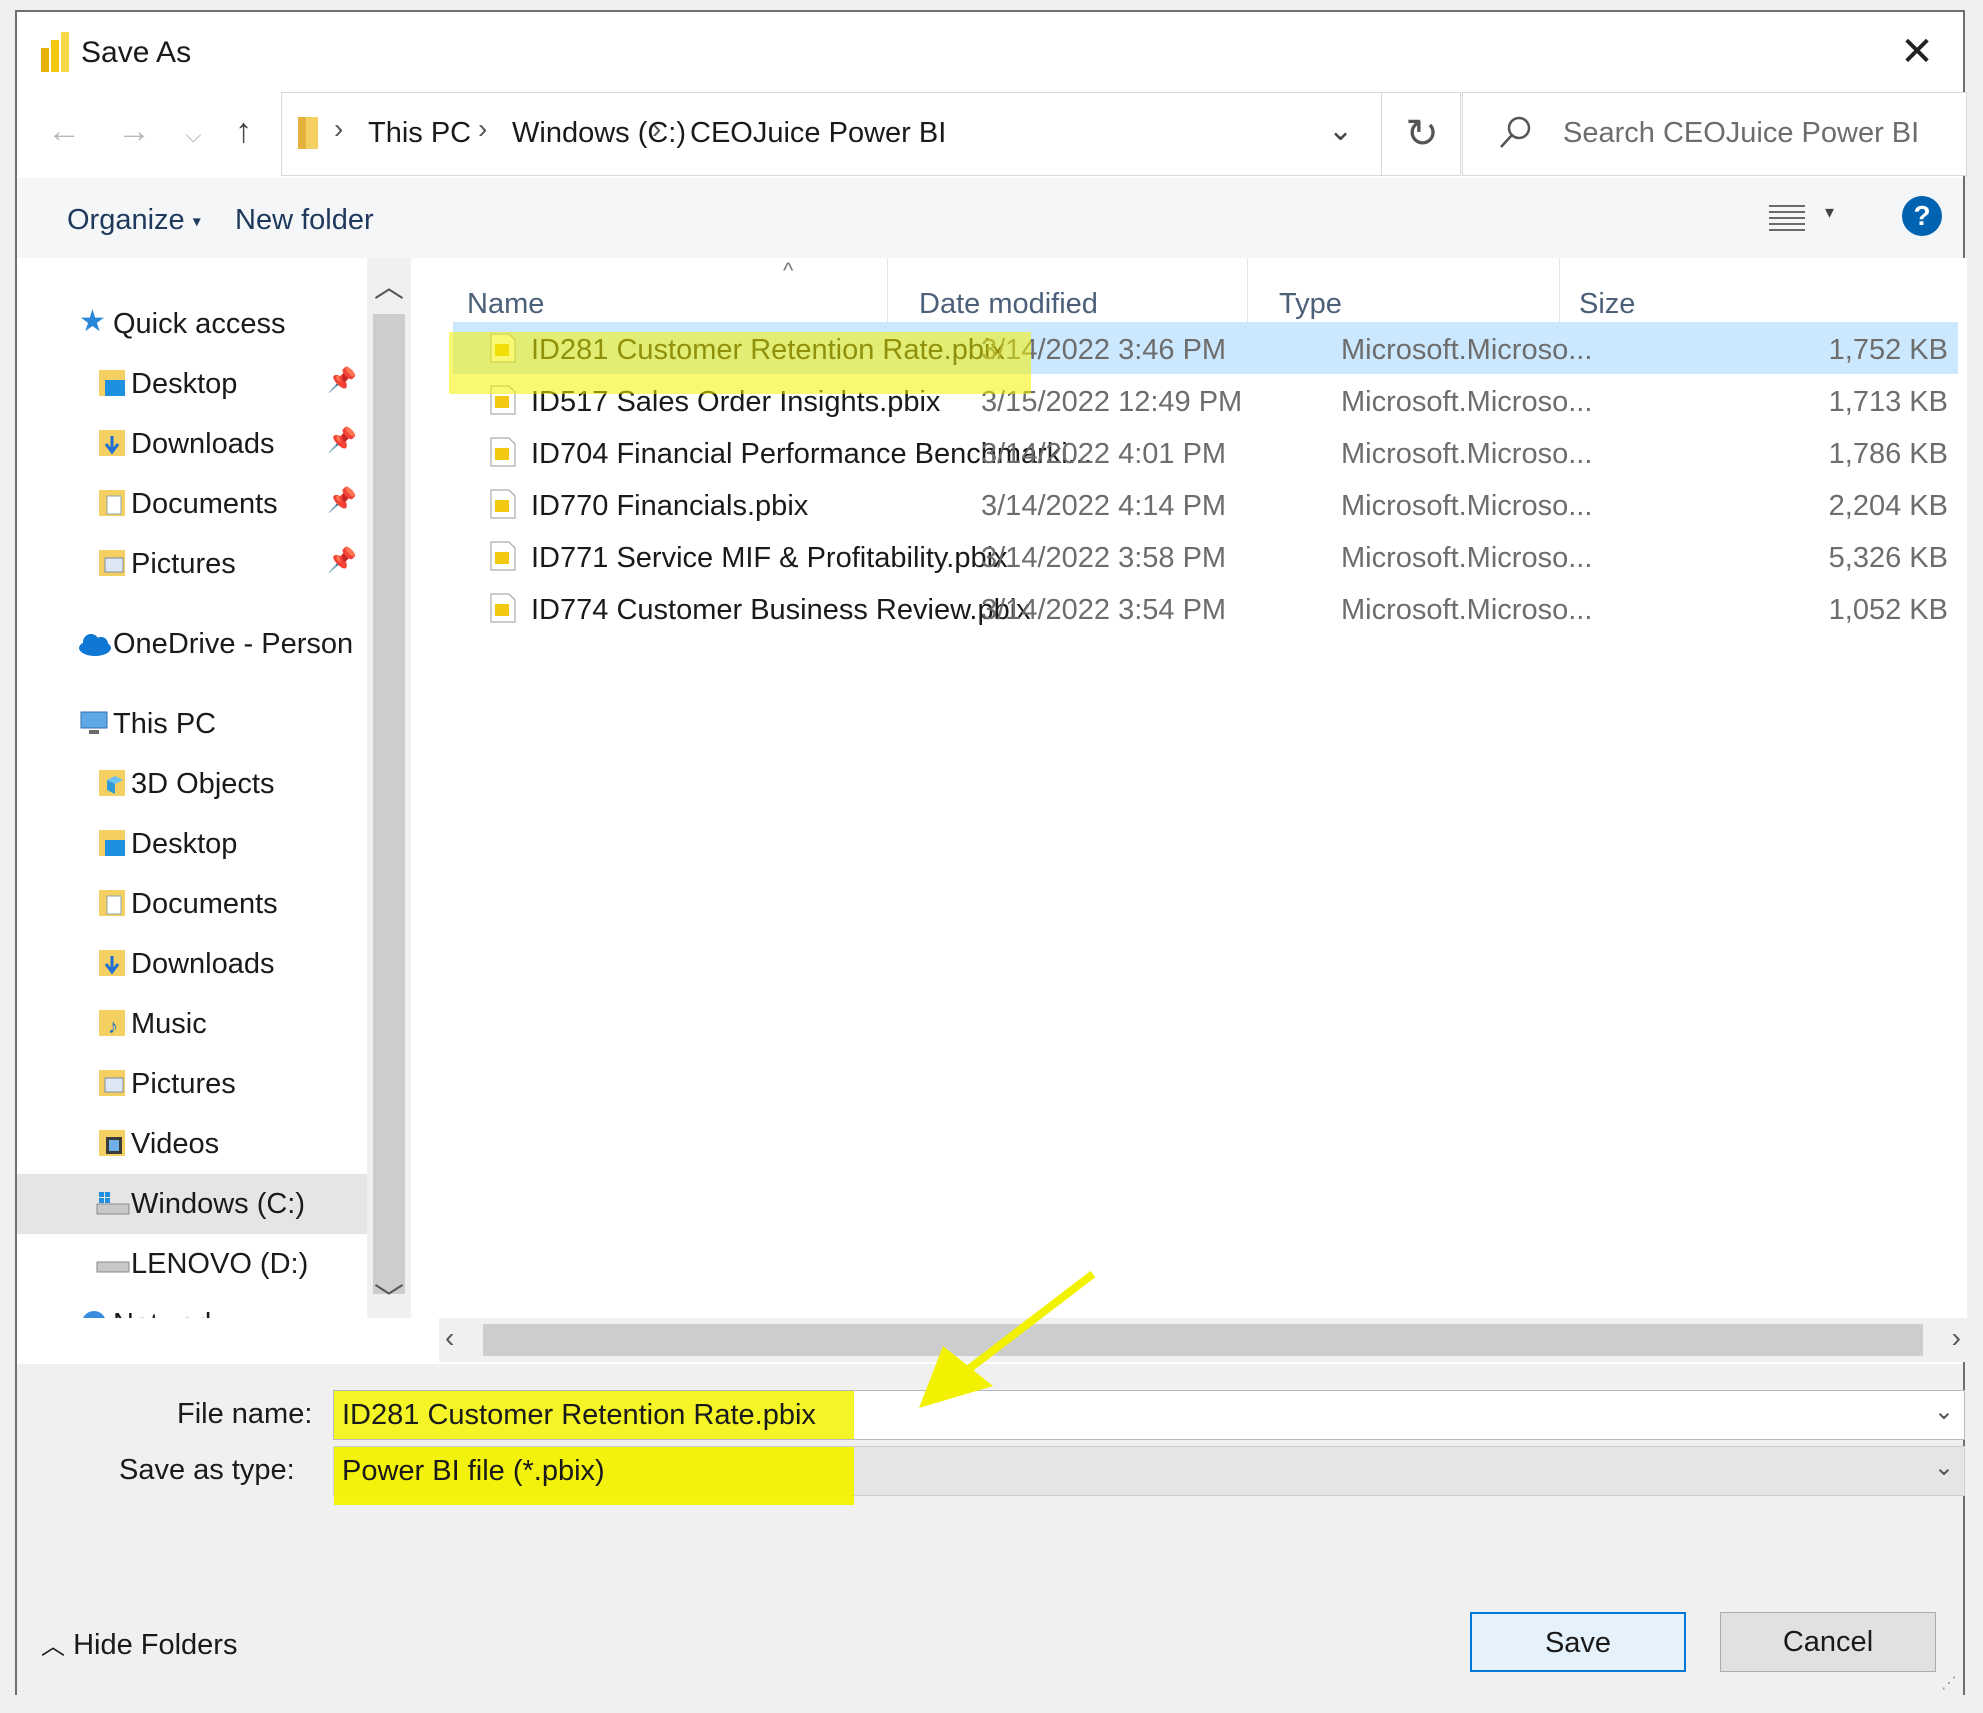  I want to click on scroll-left-icon: ‹, so click(449, 1338).